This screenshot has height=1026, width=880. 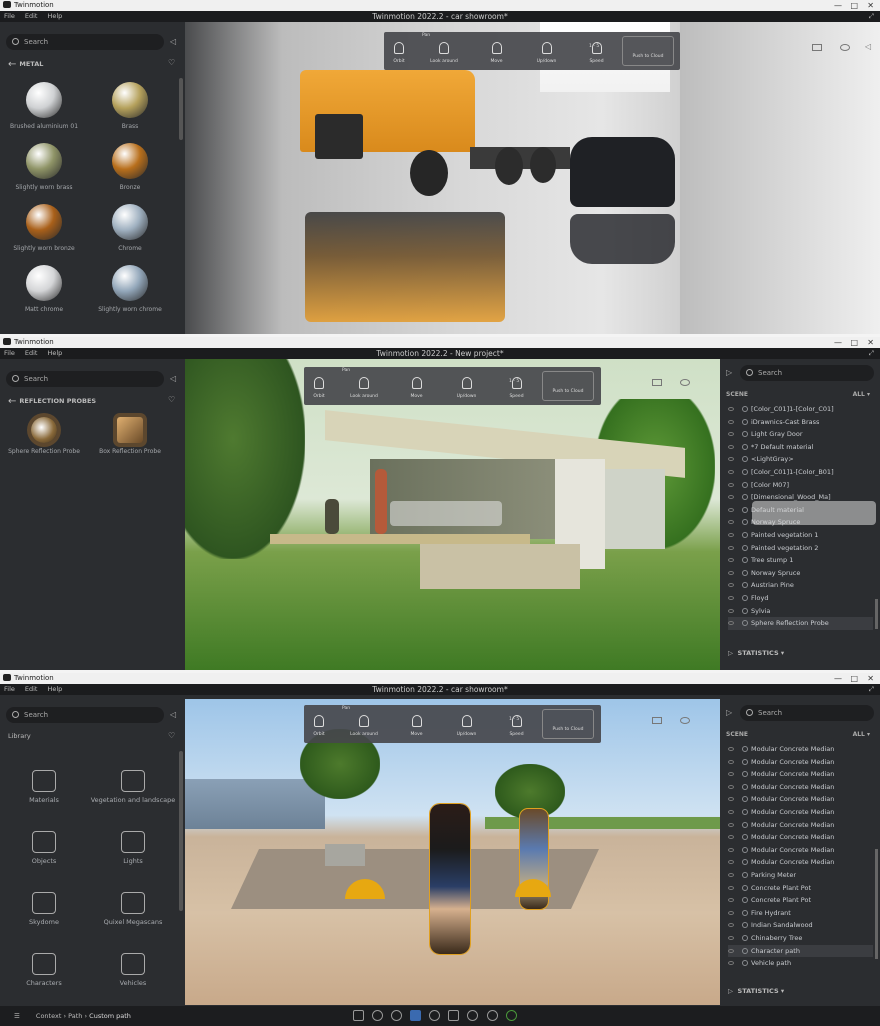 What do you see at coordinates (416, 1015) in the screenshot?
I see `move-icon` at bounding box center [416, 1015].